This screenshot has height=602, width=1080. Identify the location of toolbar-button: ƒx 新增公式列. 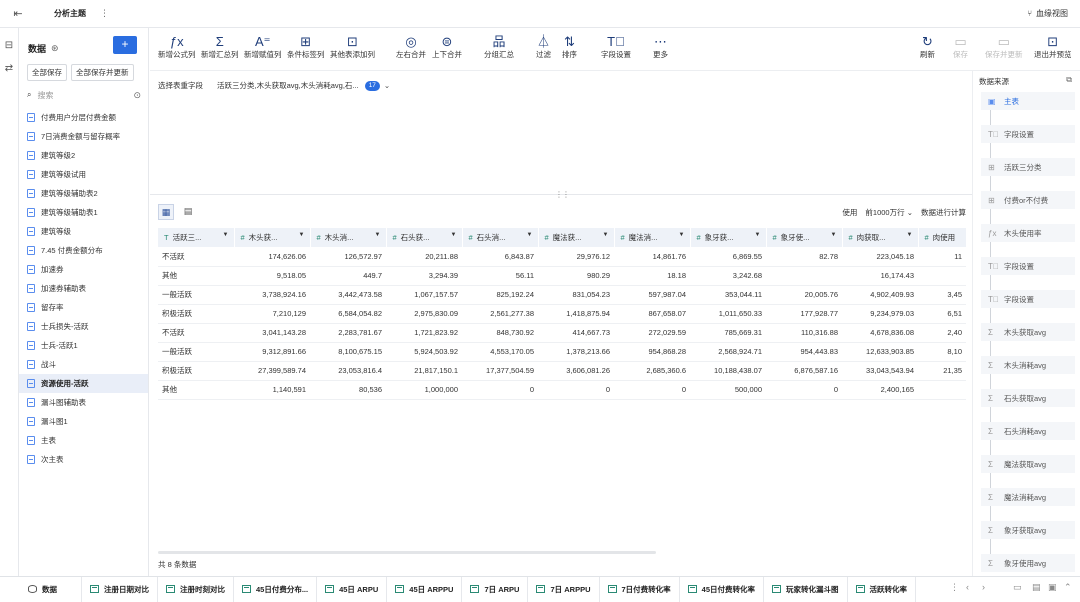
(177, 44).